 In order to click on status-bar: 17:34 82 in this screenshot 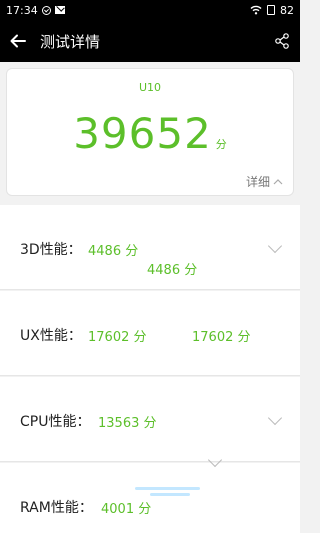, I will do `click(150, 10)`.